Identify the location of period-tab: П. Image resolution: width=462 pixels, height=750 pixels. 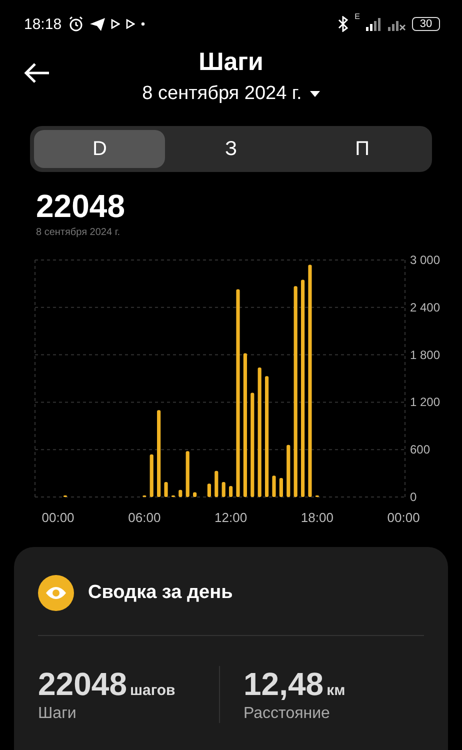
(362, 149).